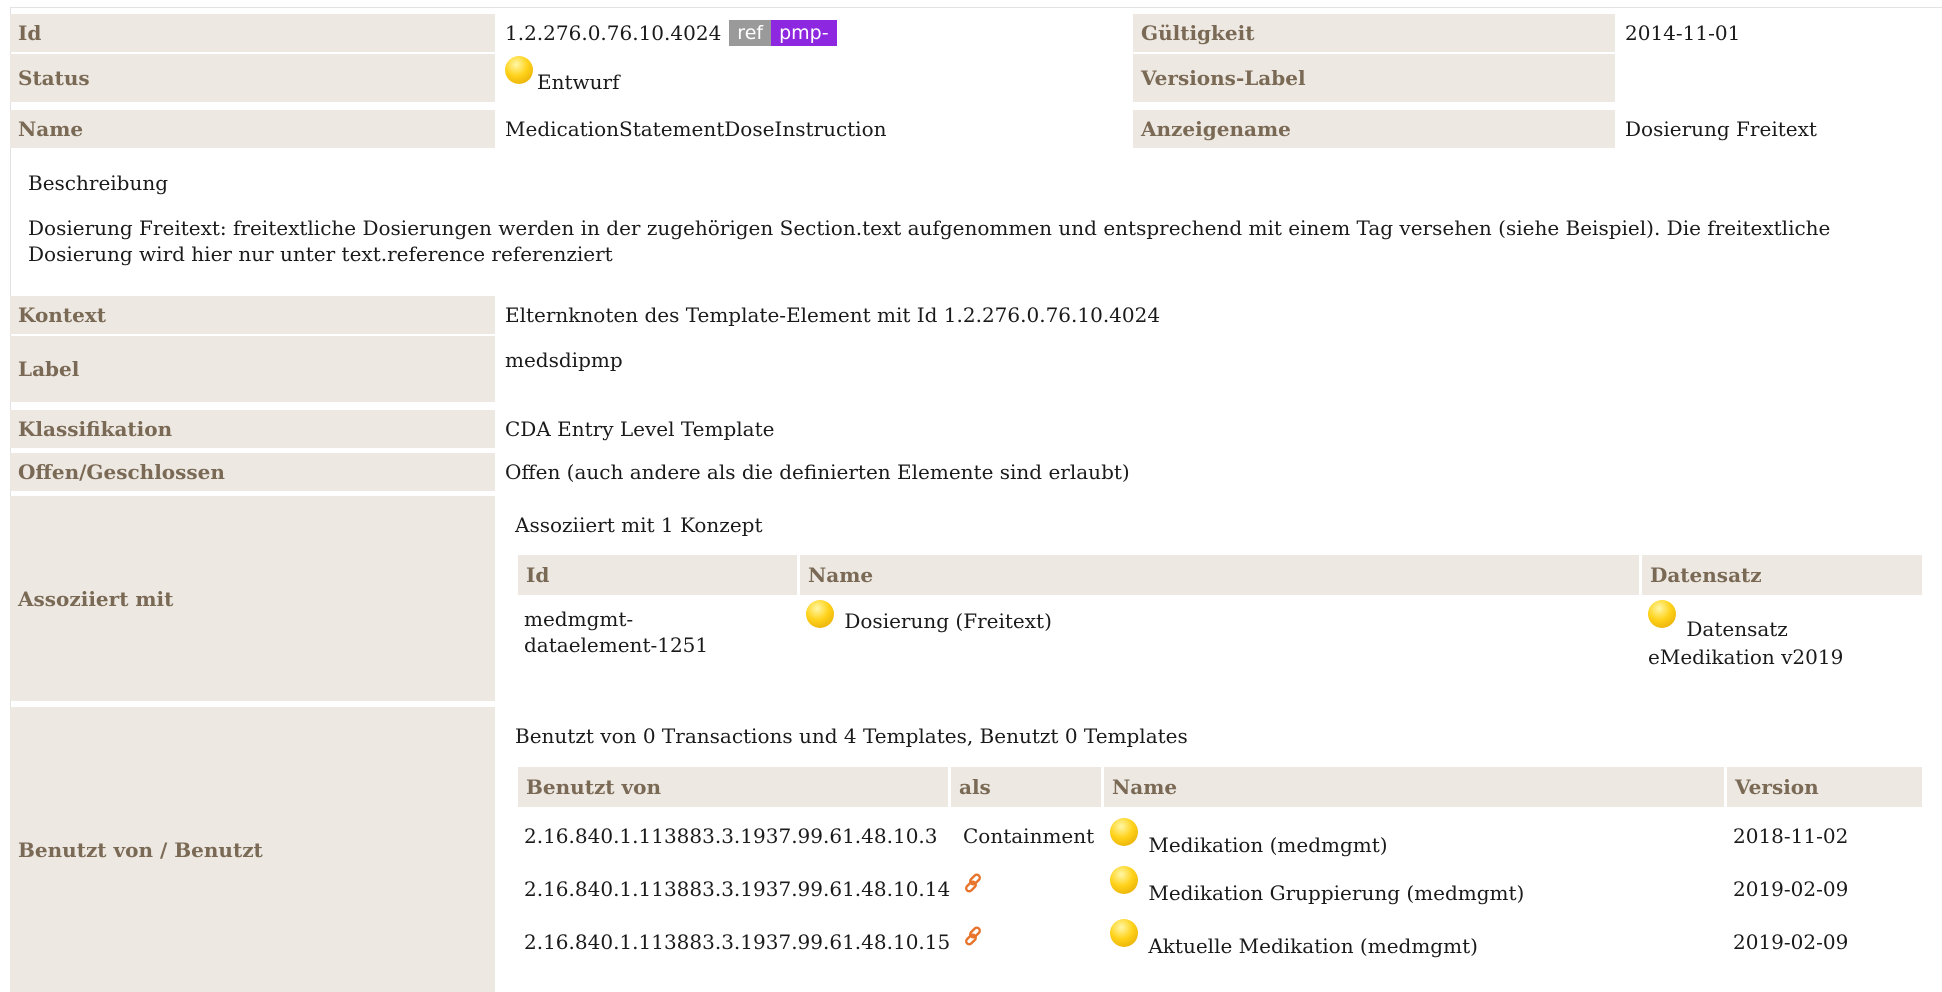 This screenshot has height=992, width=1942. I want to click on usage-row-1-as: Containment, so click(1029, 836).